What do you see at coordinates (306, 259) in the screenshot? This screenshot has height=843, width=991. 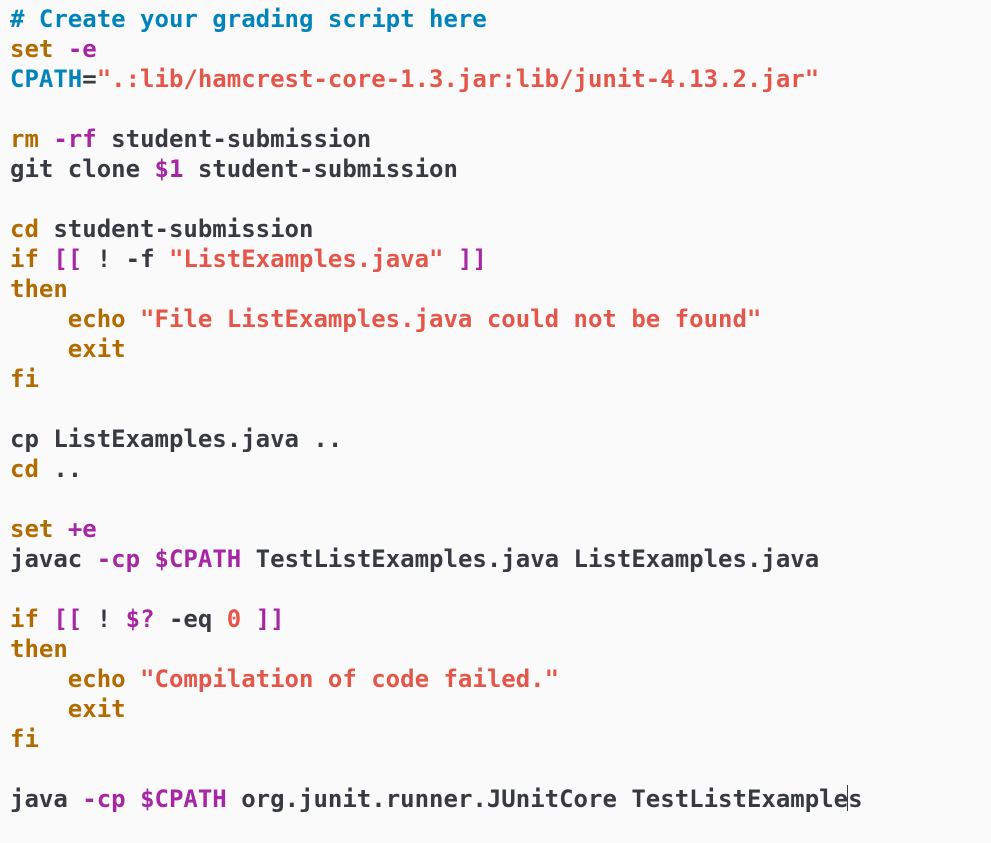 I see `code-token-string: "ListExamples.java"` at bounding box center [306, 259].